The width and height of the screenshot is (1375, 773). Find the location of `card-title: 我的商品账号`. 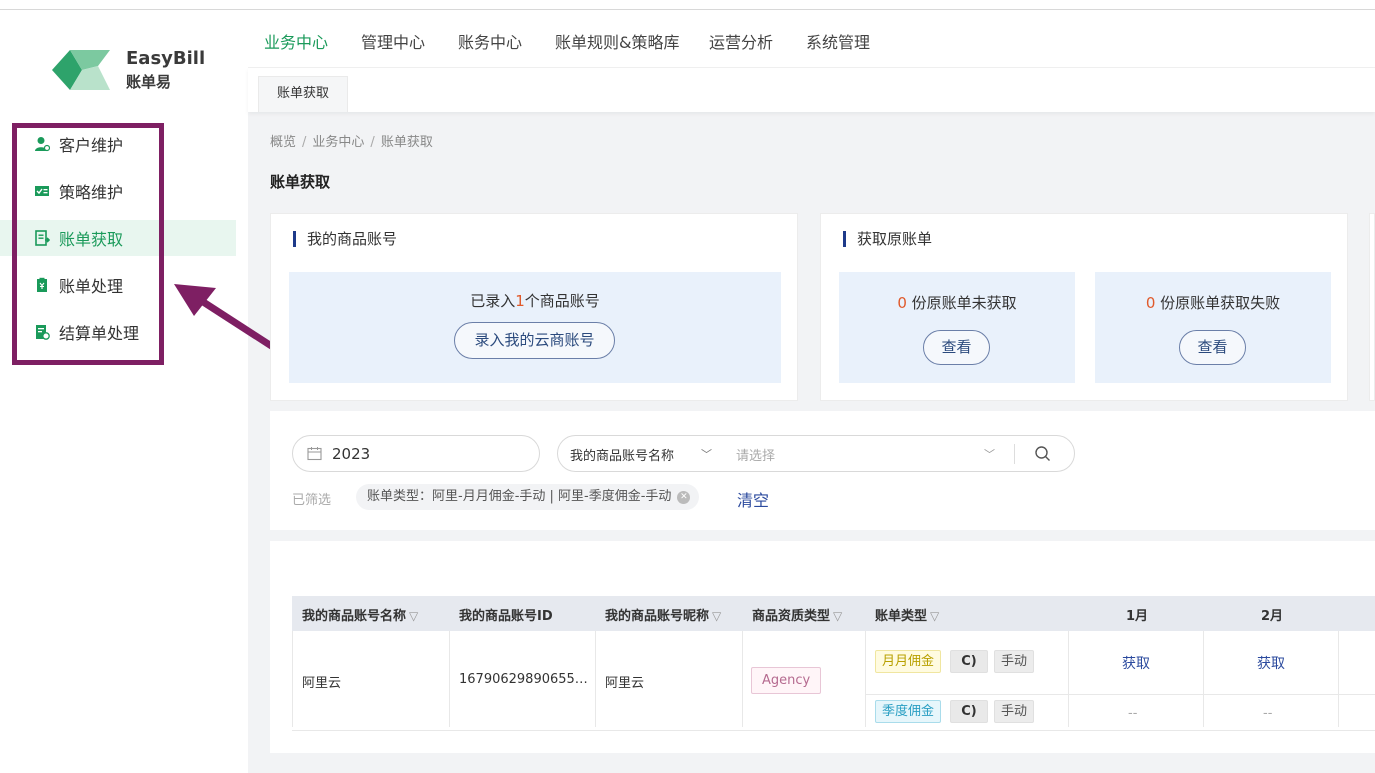

card-title: 我的商品账号 is located at coordinates (345, 238).